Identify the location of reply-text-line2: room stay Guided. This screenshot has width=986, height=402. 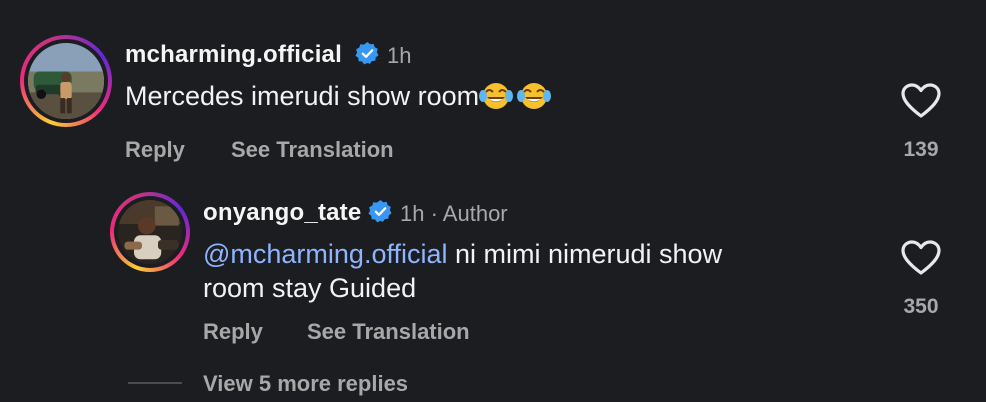
(310, 288).